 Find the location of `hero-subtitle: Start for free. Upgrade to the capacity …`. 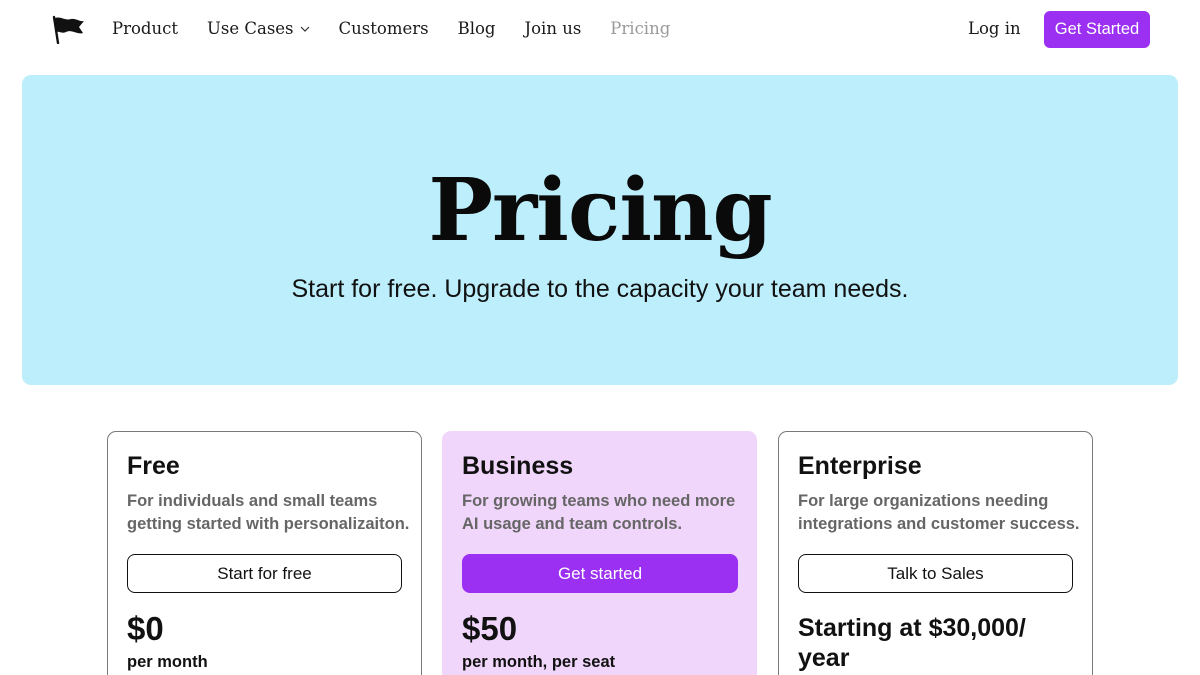

hero-subtitle: Start for free. Upgrade to the capacity … is located at coordinates (600, 289).